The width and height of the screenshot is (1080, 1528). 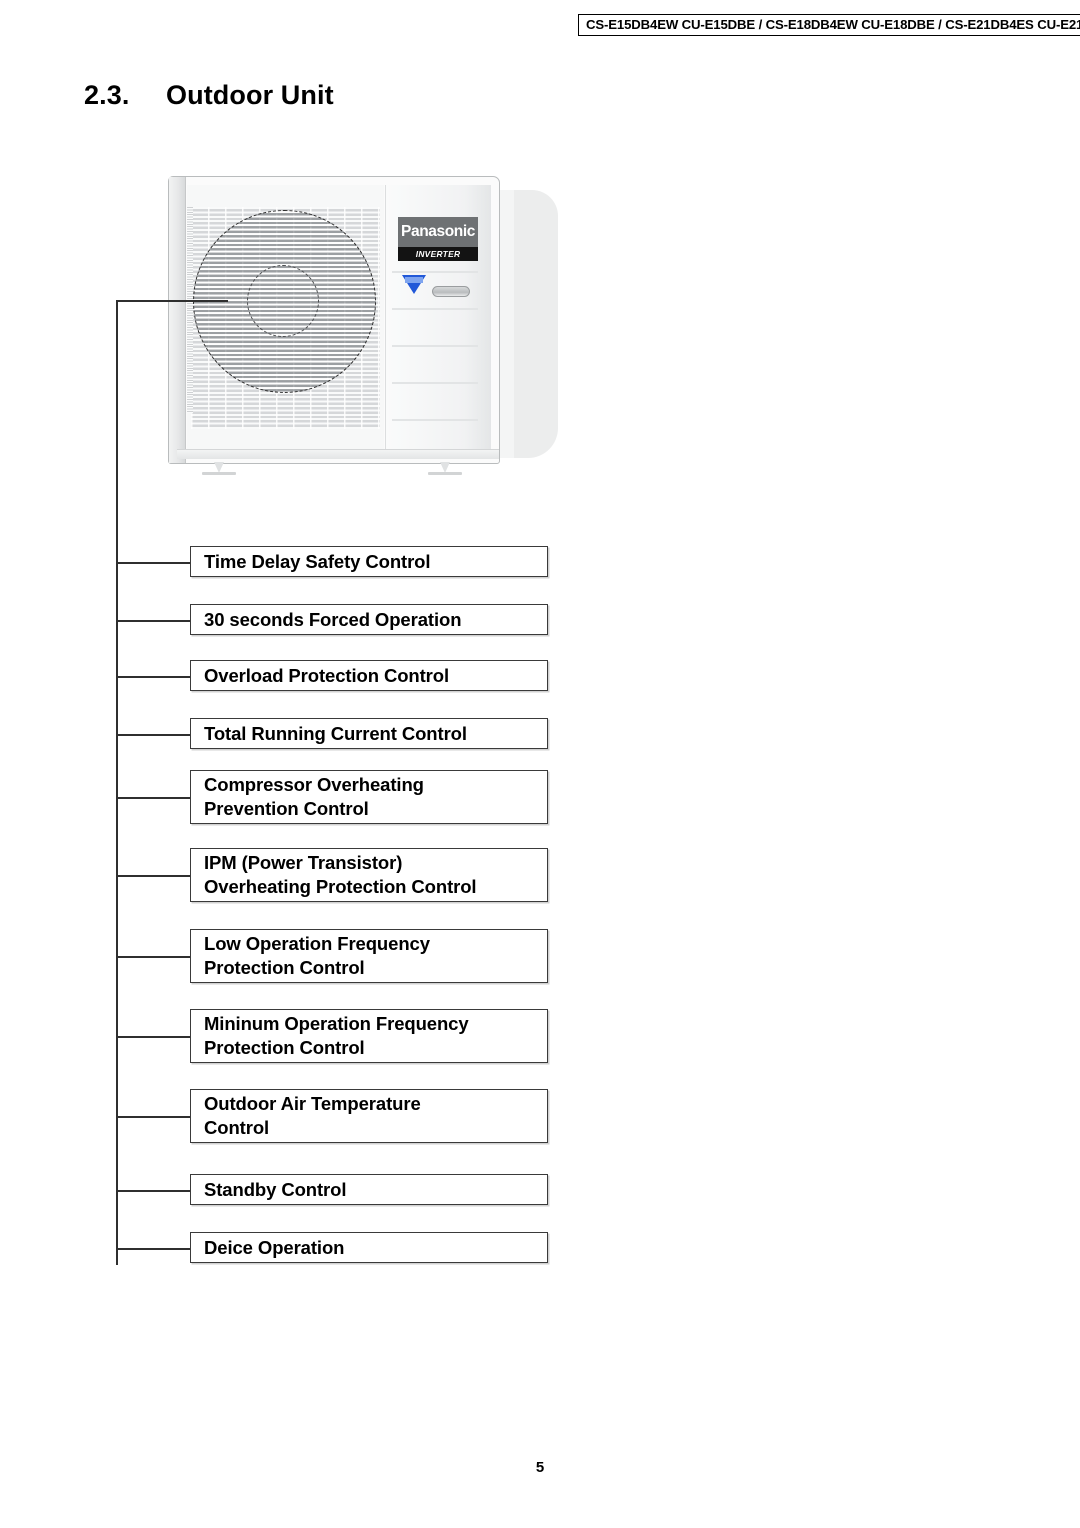 I want to click on tree-trunk-line, so click(x=117, y=782).